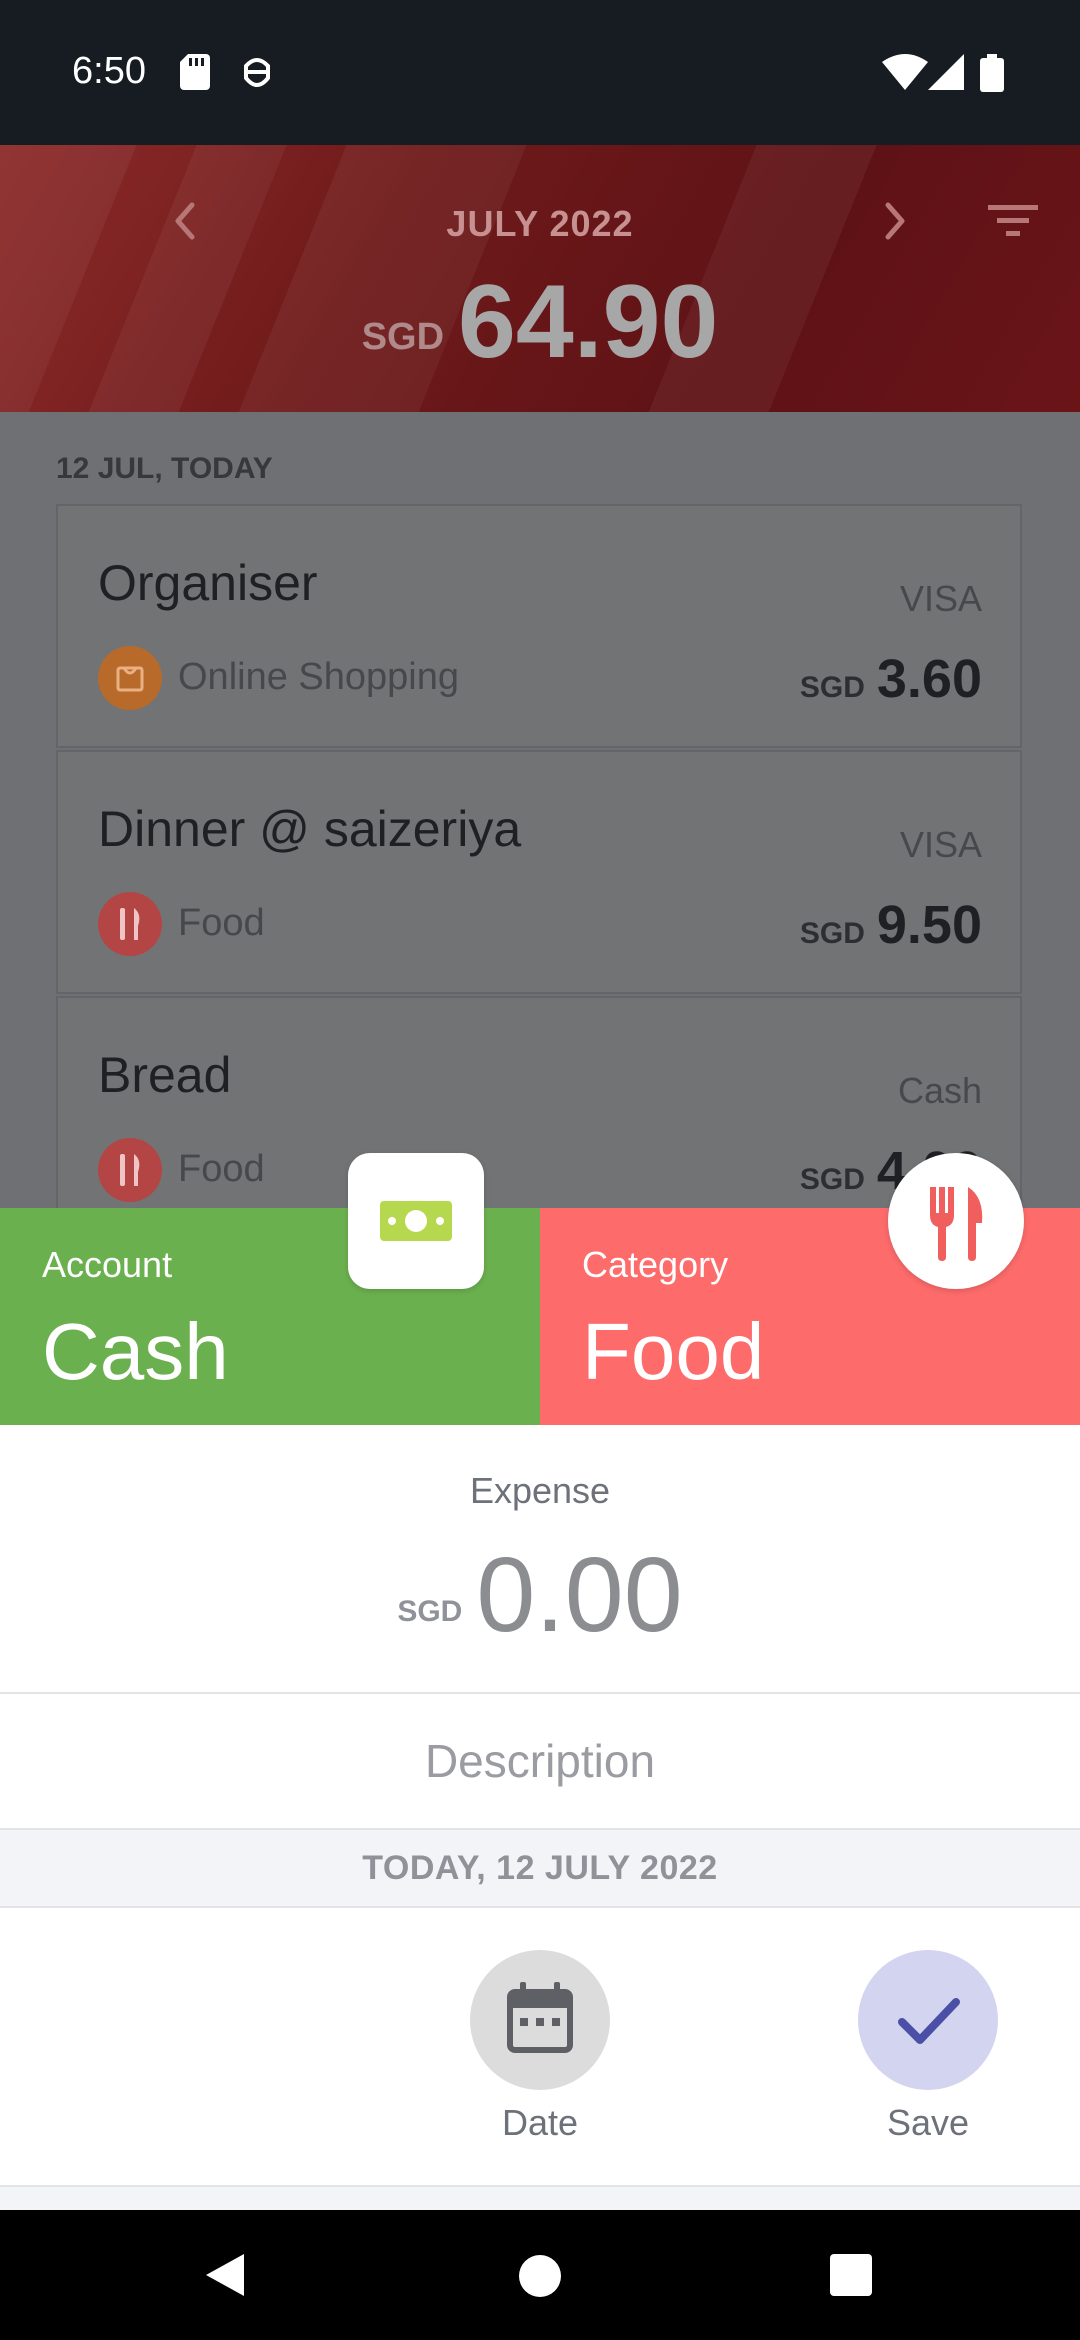  I want to click on transaction-title: Organiser, so click(208, 583).